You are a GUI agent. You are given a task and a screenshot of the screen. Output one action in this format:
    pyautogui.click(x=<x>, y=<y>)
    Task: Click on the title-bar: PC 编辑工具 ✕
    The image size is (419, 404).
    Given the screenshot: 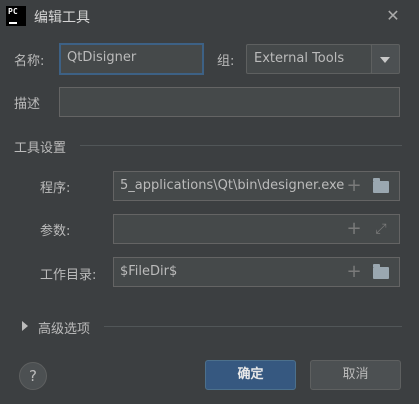 What is the action you would take?
    pyautogui.click(x=209, y=16)
    